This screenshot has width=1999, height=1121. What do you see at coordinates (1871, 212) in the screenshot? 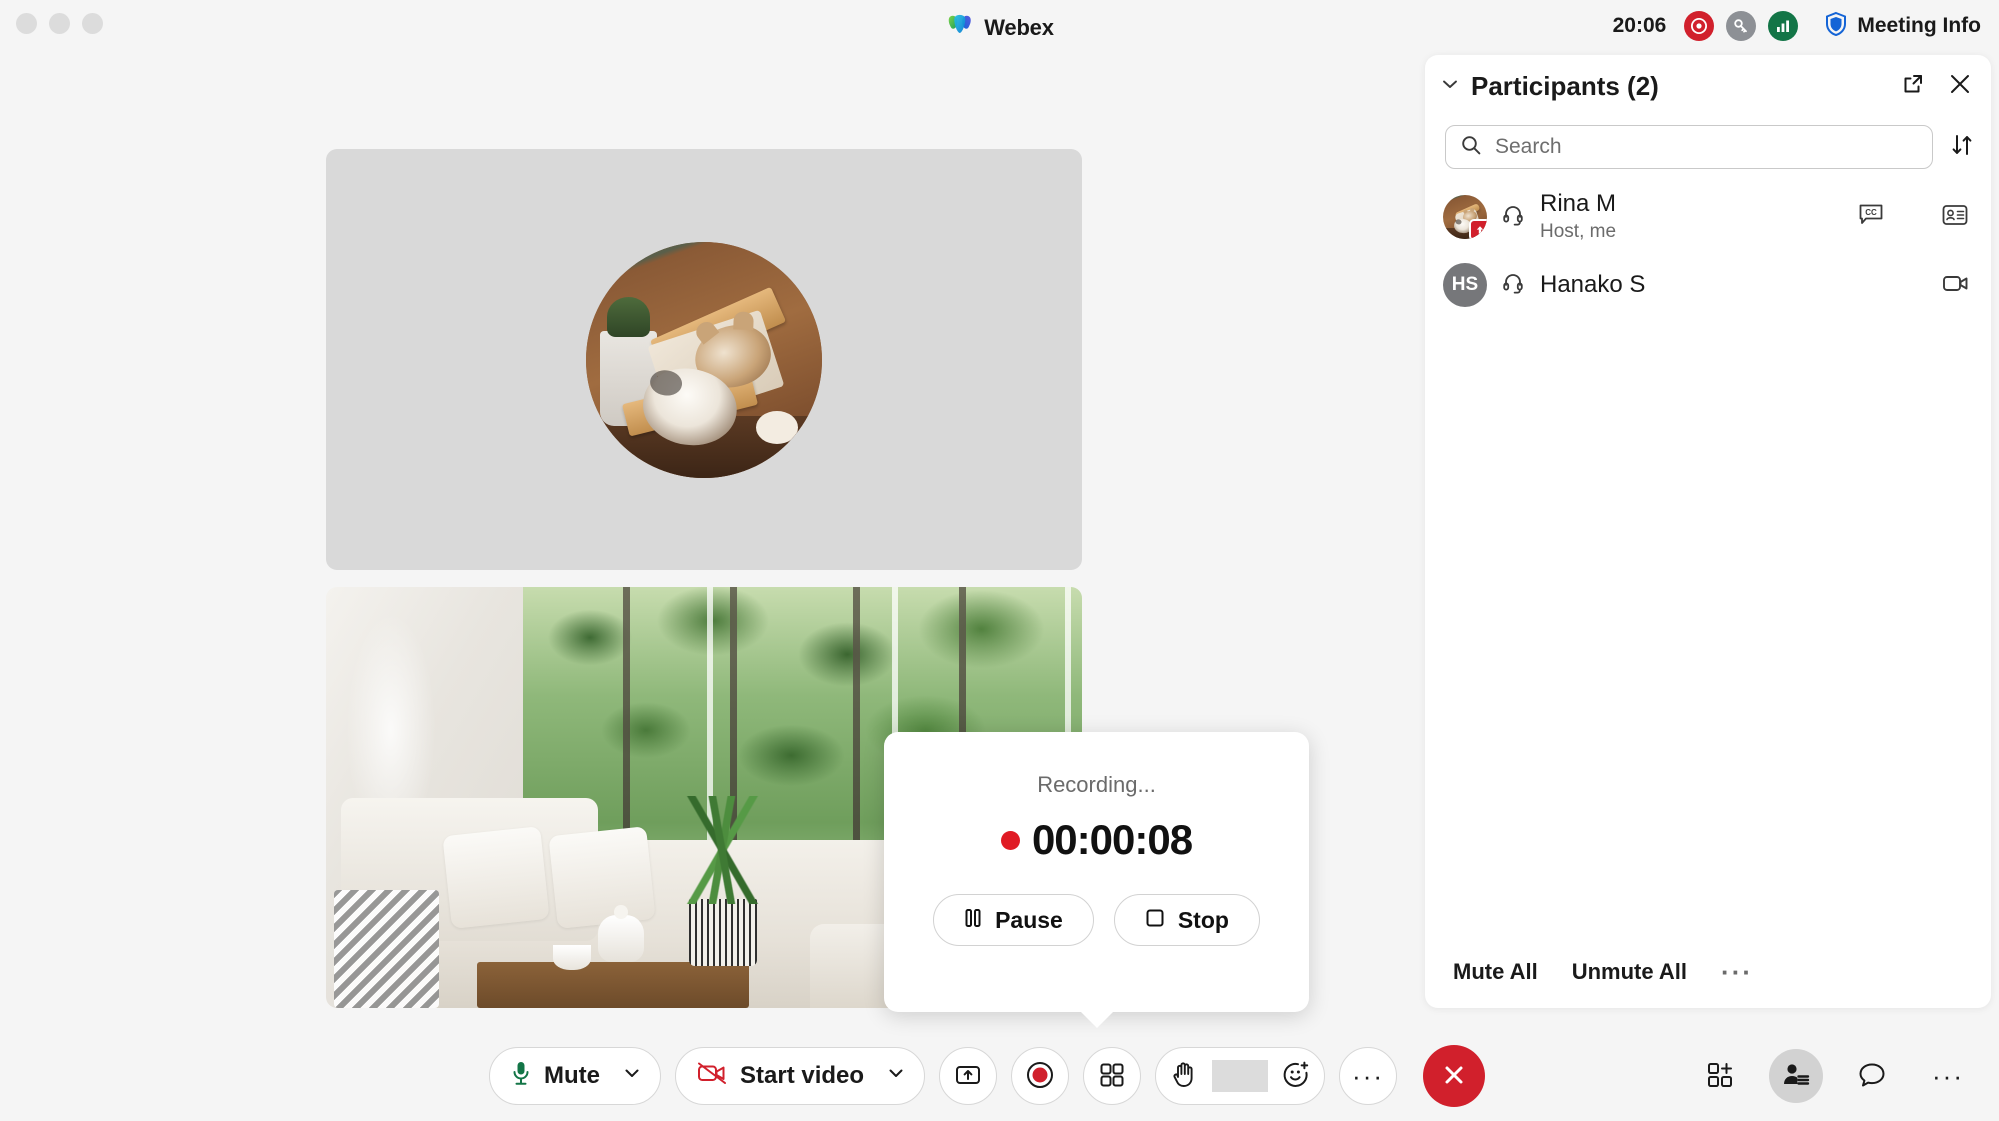
I see `svg-text: CC` at bounding box center [1871, 212].